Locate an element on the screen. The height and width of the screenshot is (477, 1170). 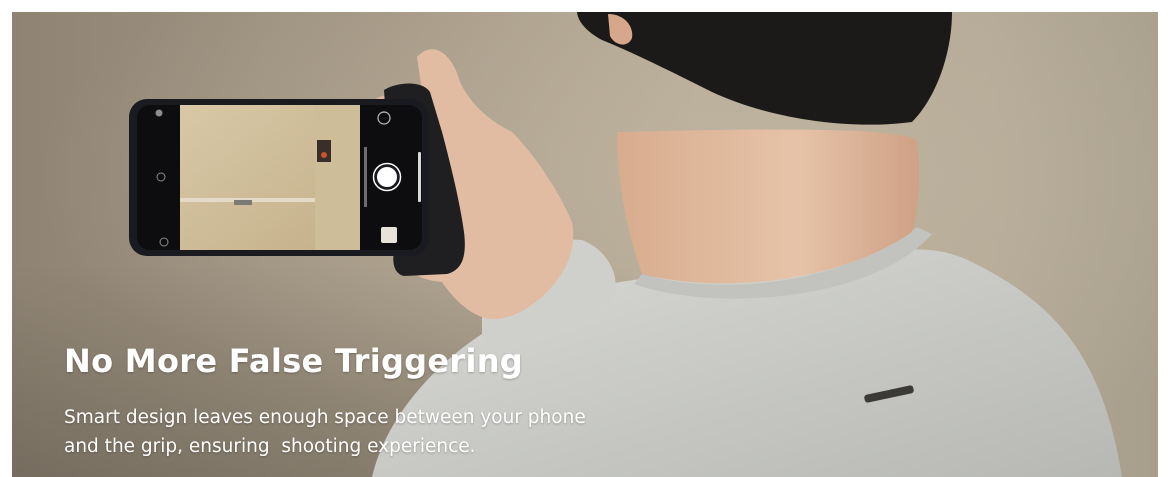
flash-icon is located at coordinates (159, 113).